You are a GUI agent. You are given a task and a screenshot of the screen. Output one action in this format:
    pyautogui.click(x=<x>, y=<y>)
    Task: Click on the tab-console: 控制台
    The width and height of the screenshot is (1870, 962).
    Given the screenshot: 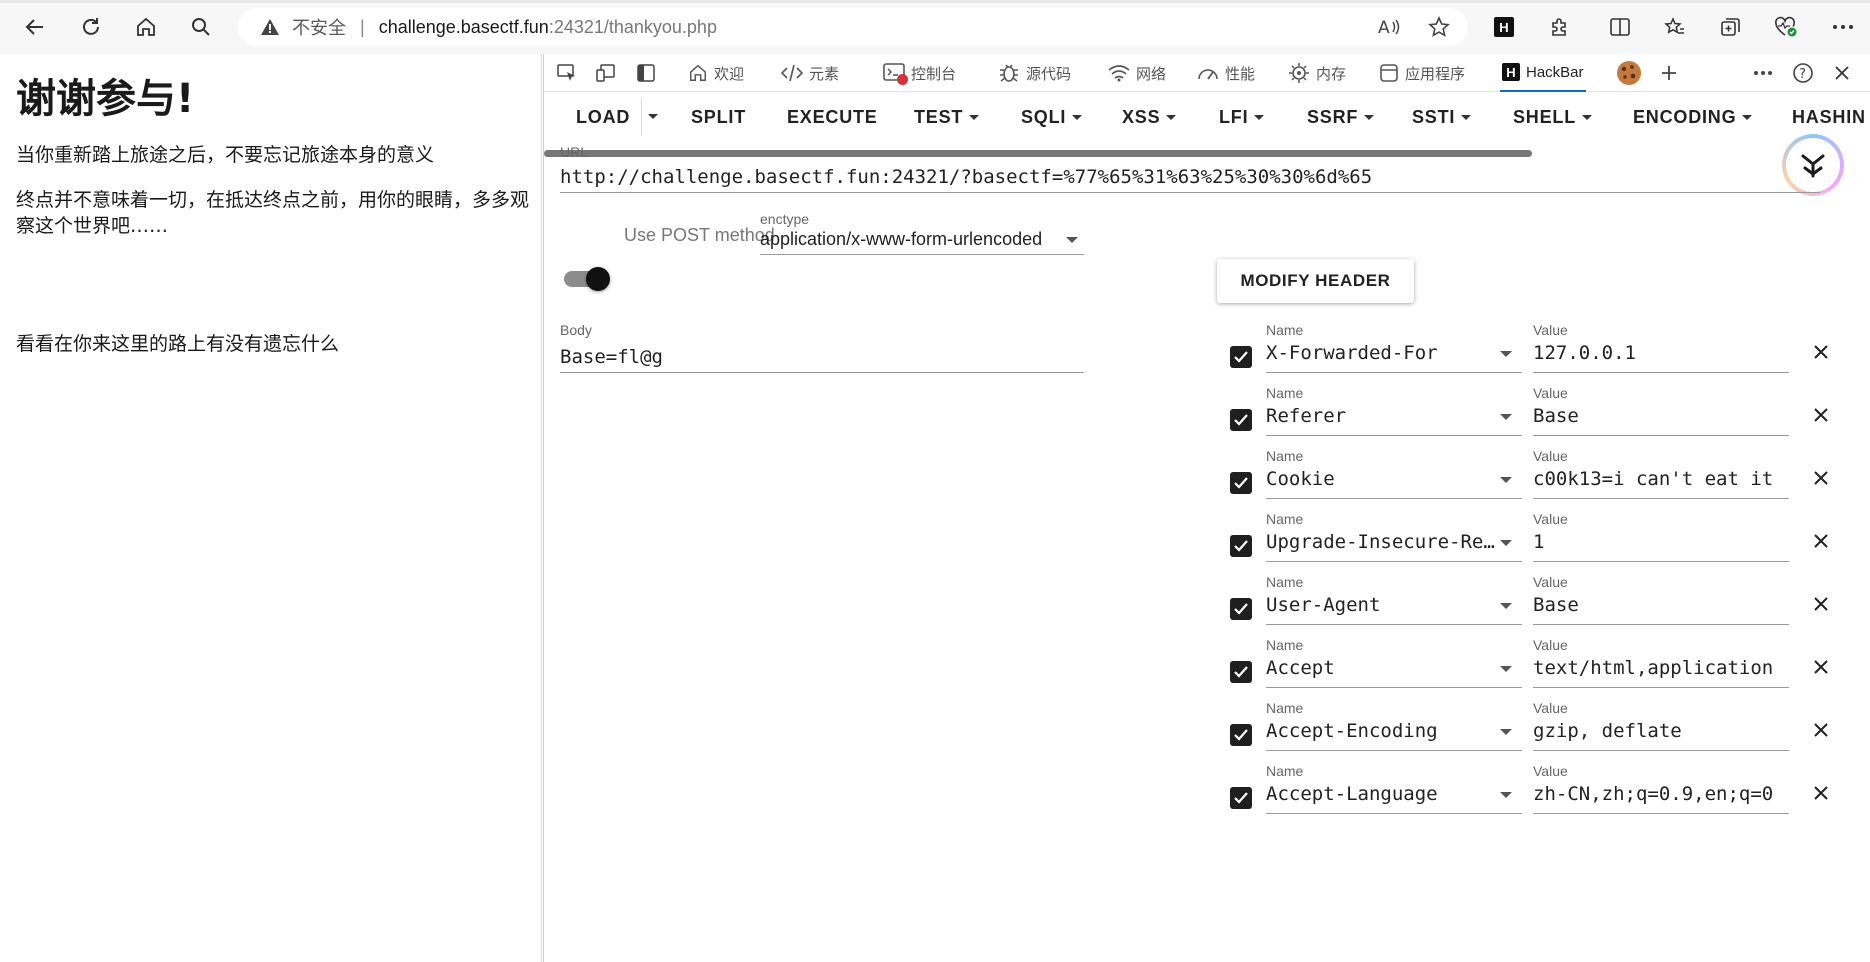 What is the action you would take?
    pyautogui.click(x=919, y=73)
    